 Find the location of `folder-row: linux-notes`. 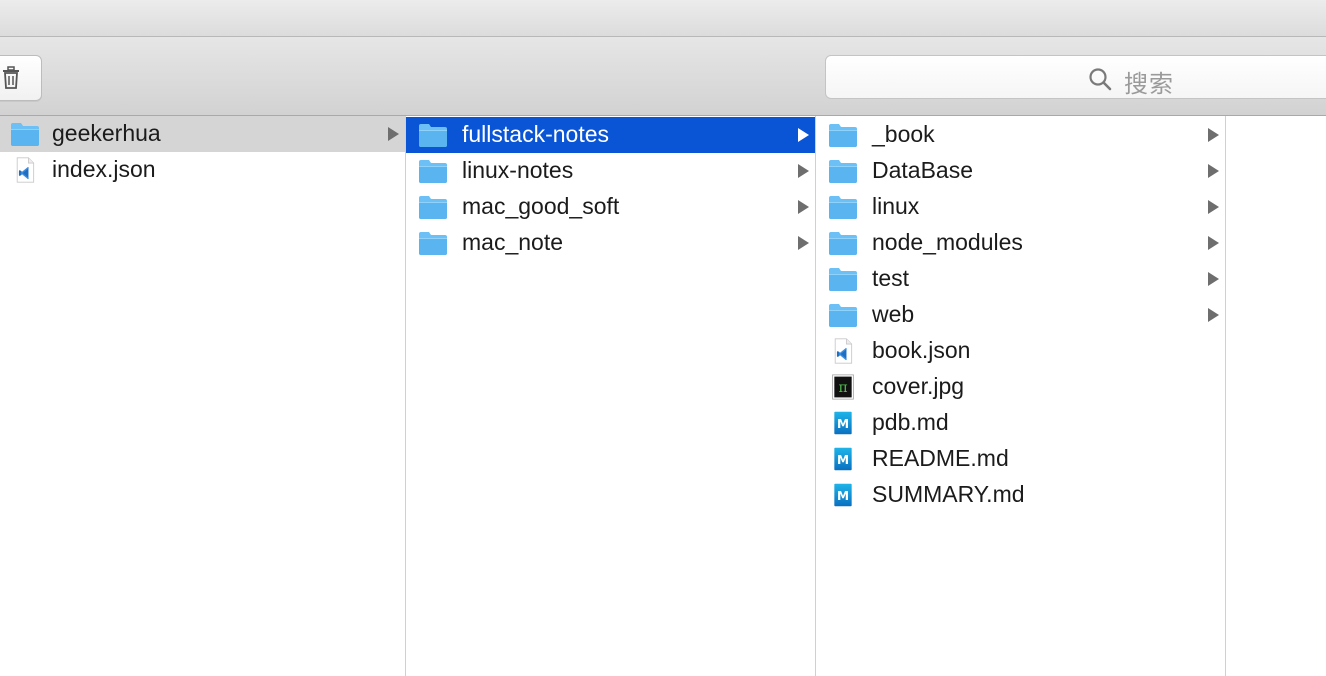

folder-row: linux-notes is located at coordinates (610, 171).